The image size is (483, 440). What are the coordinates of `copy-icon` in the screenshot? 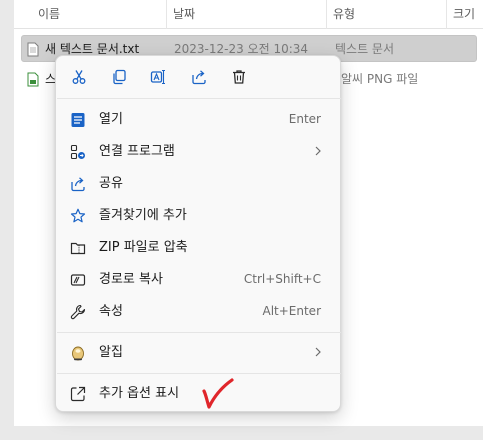 It's located at (119, 77).